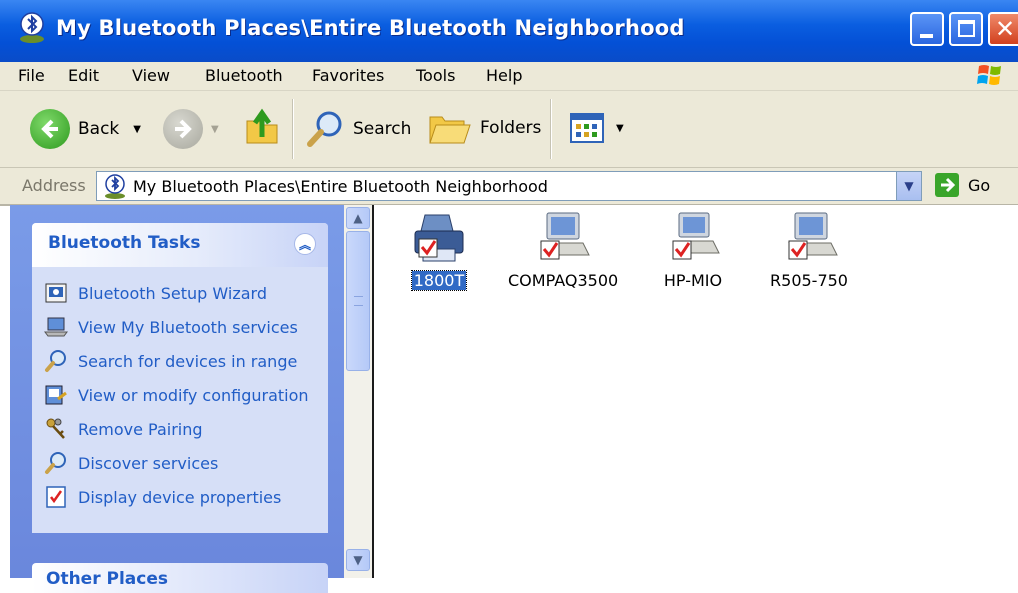  I want to click on search-label: Search, so click(382, 129).